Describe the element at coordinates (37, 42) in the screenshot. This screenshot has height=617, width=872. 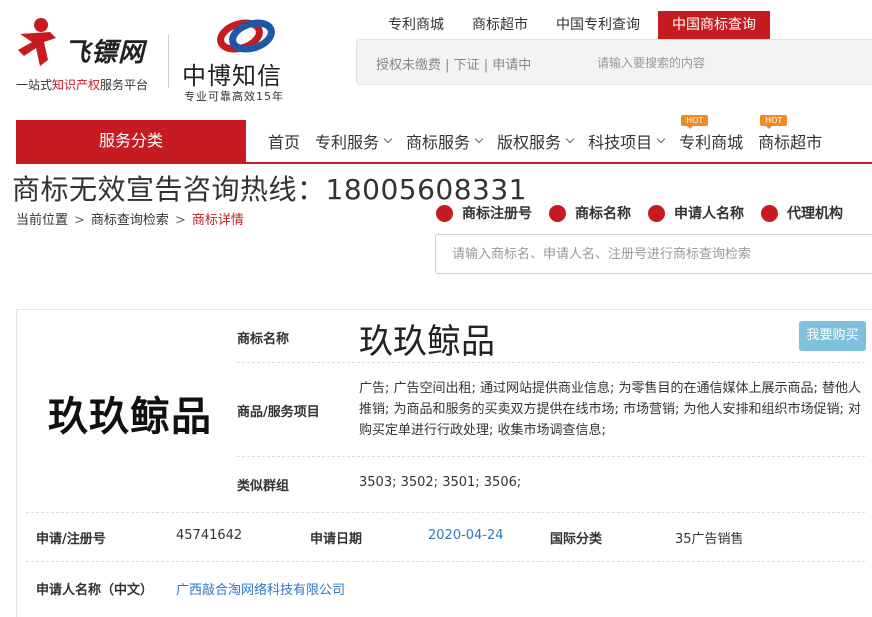
I see `runner-logo-icon` at that location.